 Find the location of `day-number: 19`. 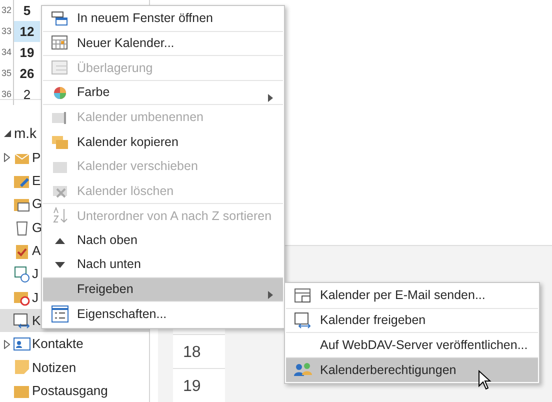

day-number: 19 is located at coordinates (199, 385).